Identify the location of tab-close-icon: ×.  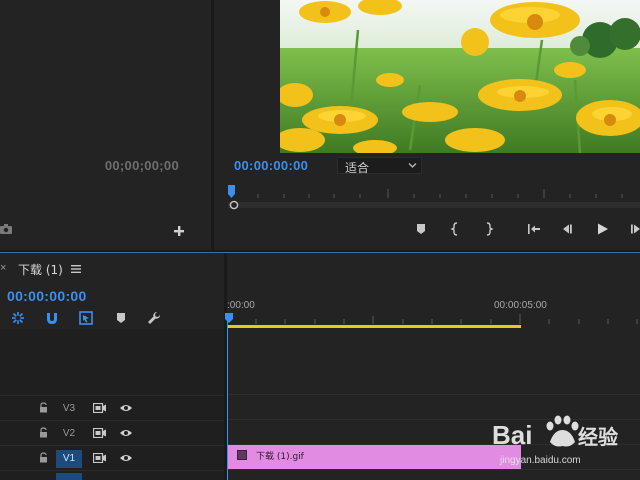
(3, 268).